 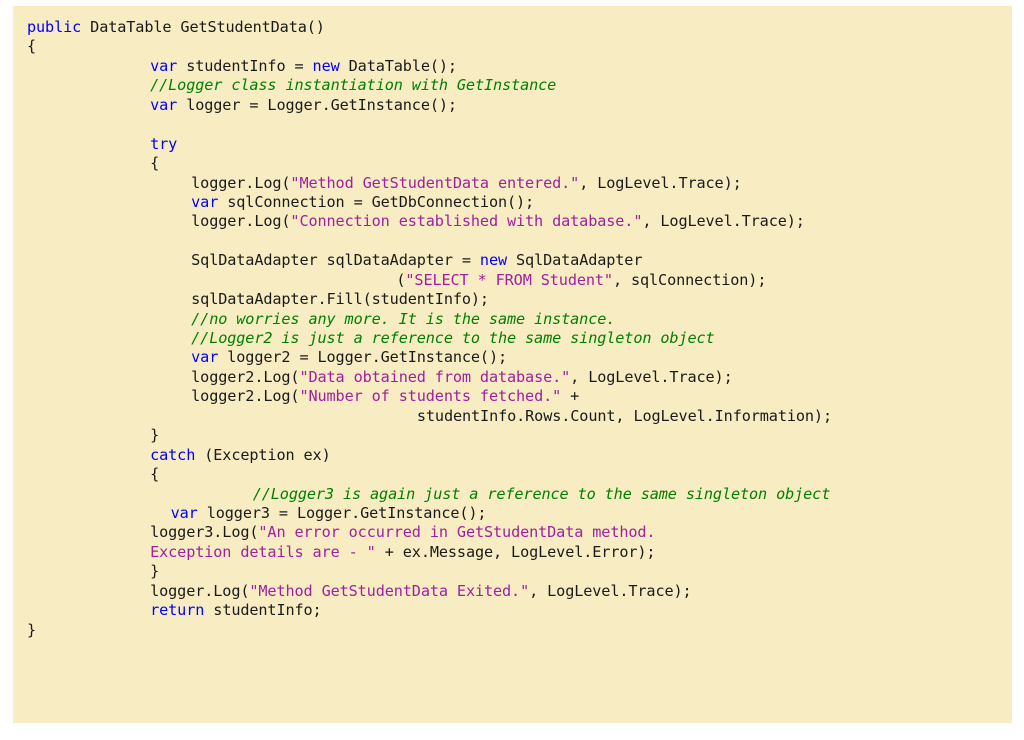 I want to click on code-token-pl: (Exception ex), so click(x=263, y=454).